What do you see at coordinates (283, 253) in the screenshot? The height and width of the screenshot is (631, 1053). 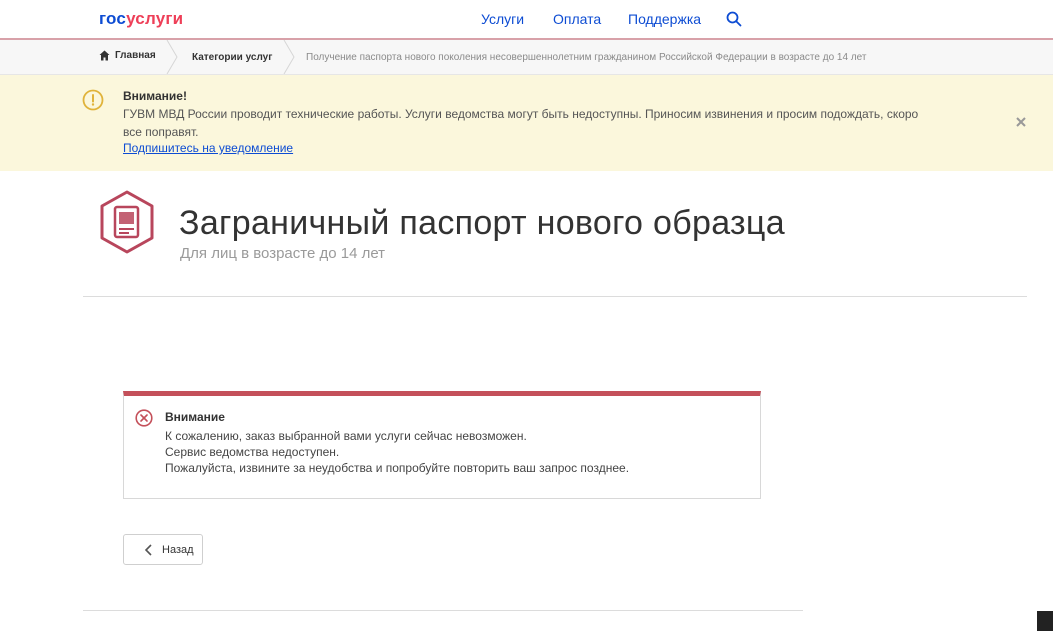 I see `page-subtitle: Для лиц в возрасте до 14 лет` at bounding box center [283, 253].